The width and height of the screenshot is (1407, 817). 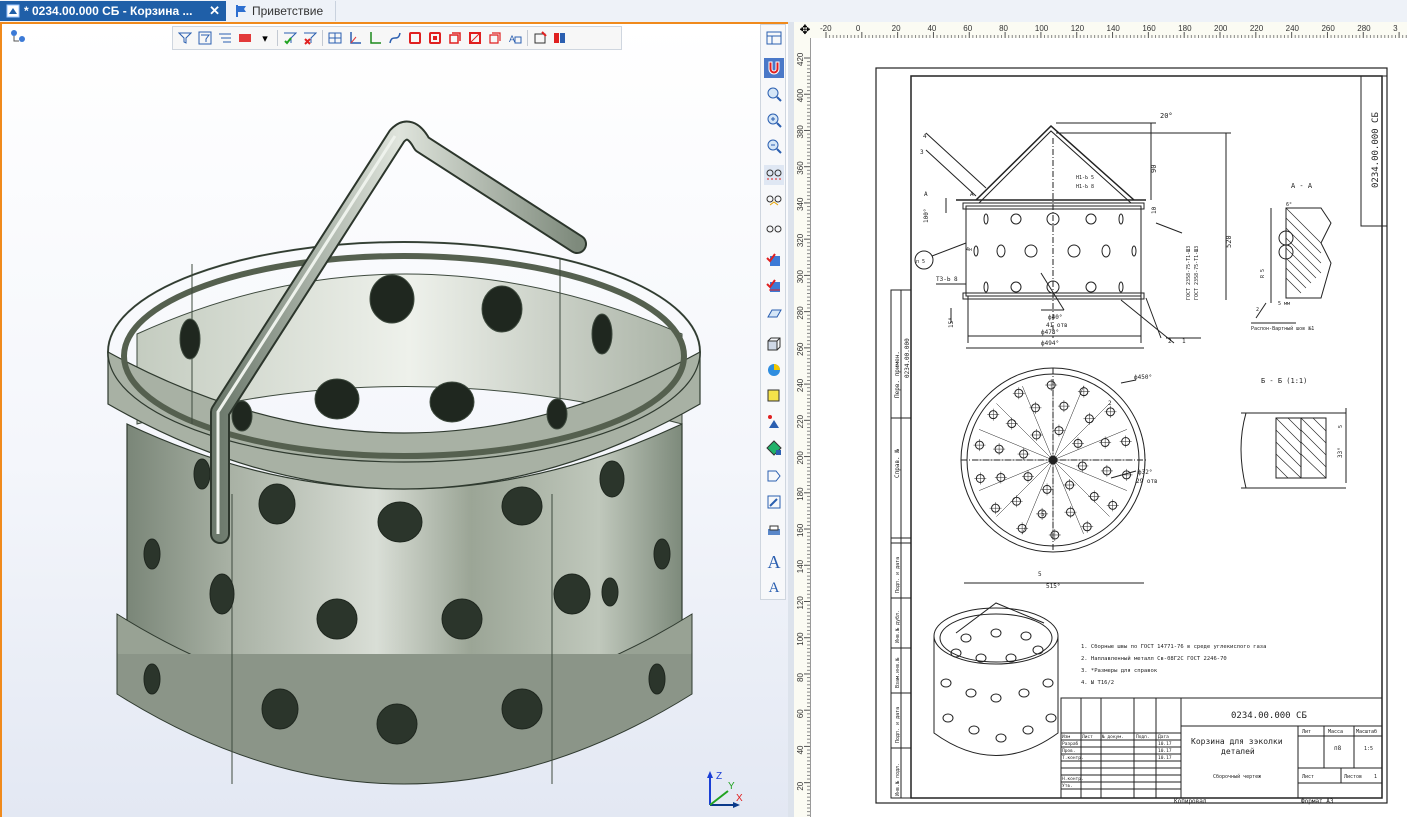 What do you see at coordinates (898, 725) in the screenshot?
I see `margin-label-4: Подп. и дата` at bounding box center [898, 725].